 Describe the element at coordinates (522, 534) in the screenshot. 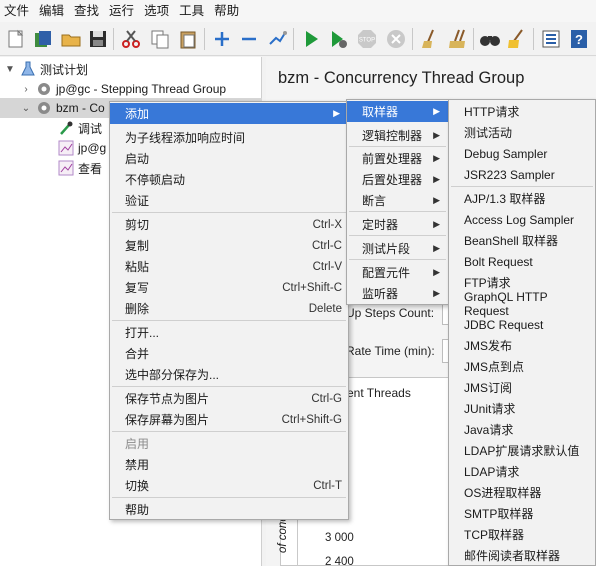

I see `sampler-item: TCP取样器` at that location.